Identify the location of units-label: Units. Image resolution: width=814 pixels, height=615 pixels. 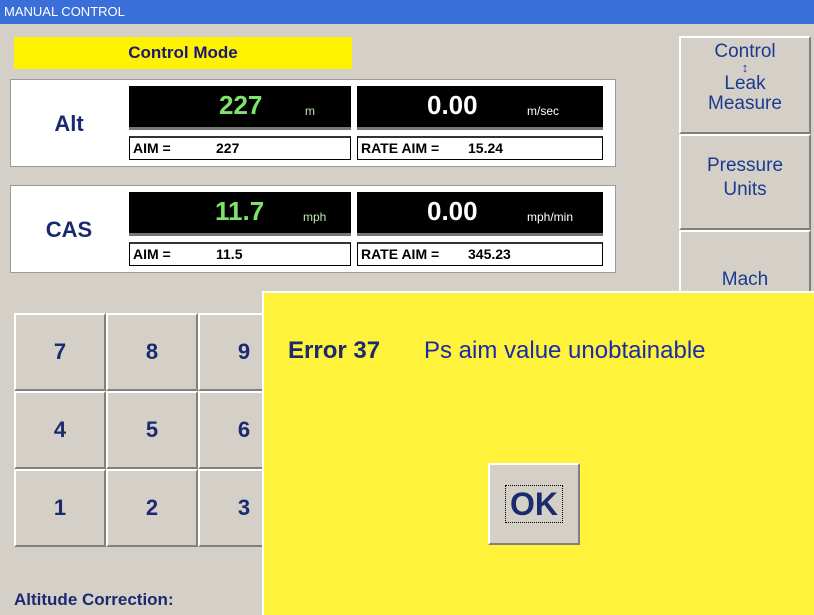
(745, 189).